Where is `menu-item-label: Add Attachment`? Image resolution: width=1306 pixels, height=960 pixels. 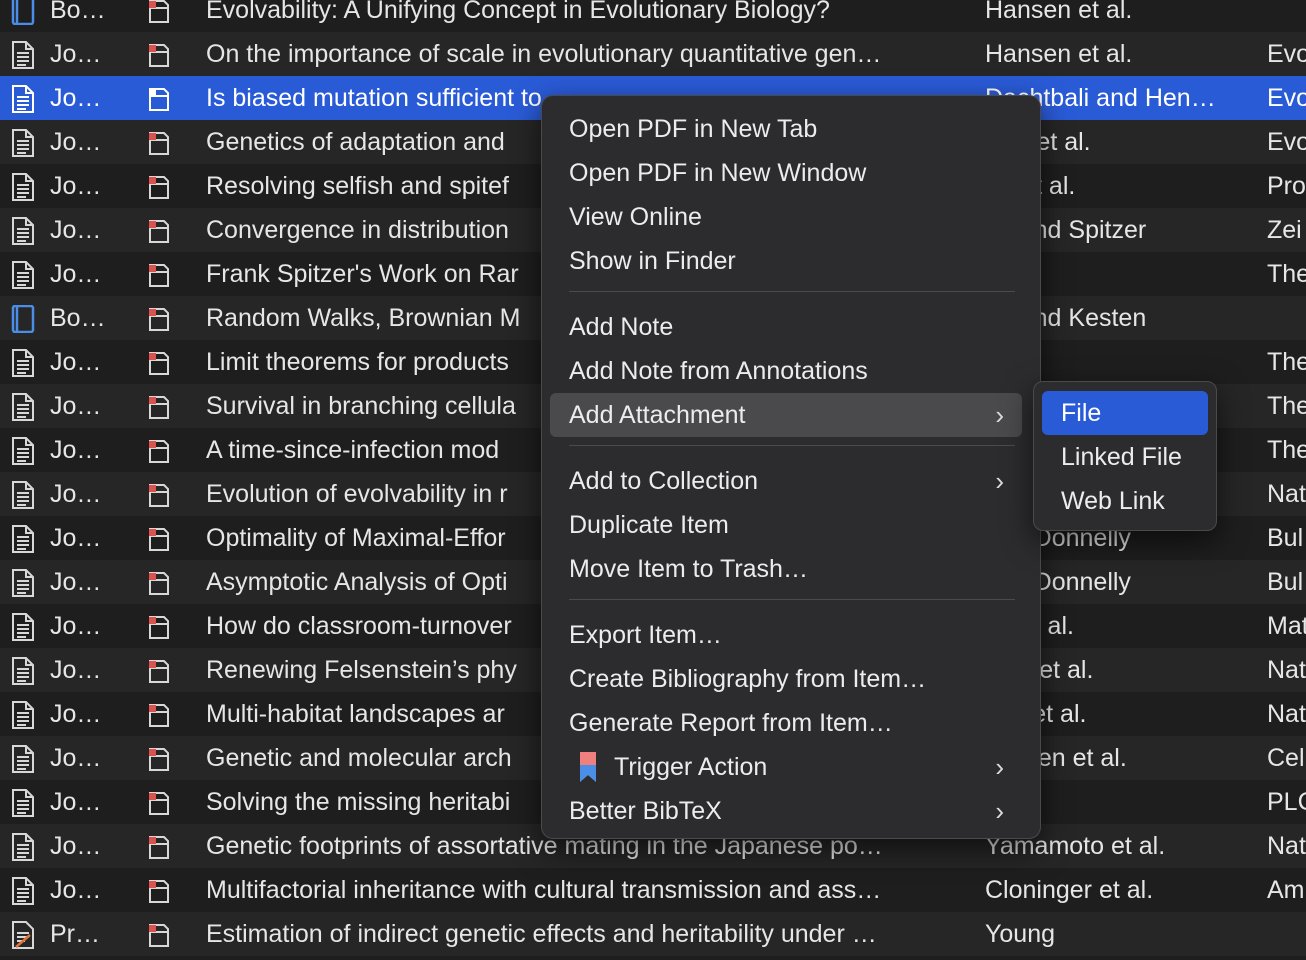
menu-item-label: Add Attachment is located at coordinates (657, 415).